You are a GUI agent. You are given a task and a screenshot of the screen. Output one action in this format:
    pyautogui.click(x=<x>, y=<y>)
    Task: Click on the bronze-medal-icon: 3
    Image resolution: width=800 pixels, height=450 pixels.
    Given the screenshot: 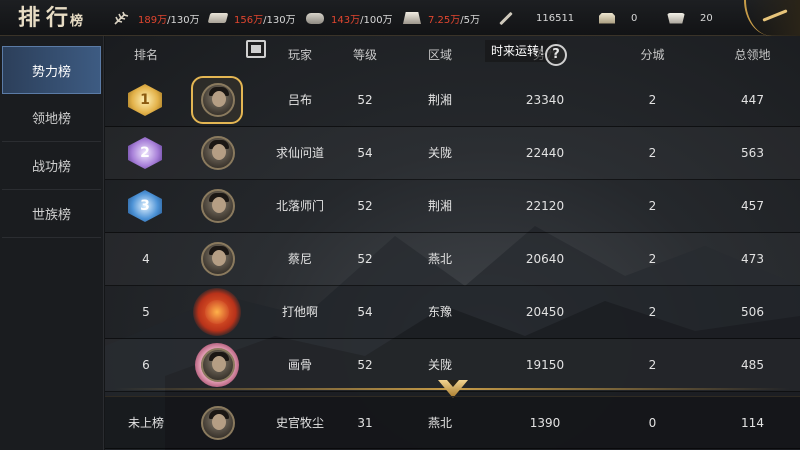 What is the action you would take?
    pyautogui.click(x=145, y=206)
    